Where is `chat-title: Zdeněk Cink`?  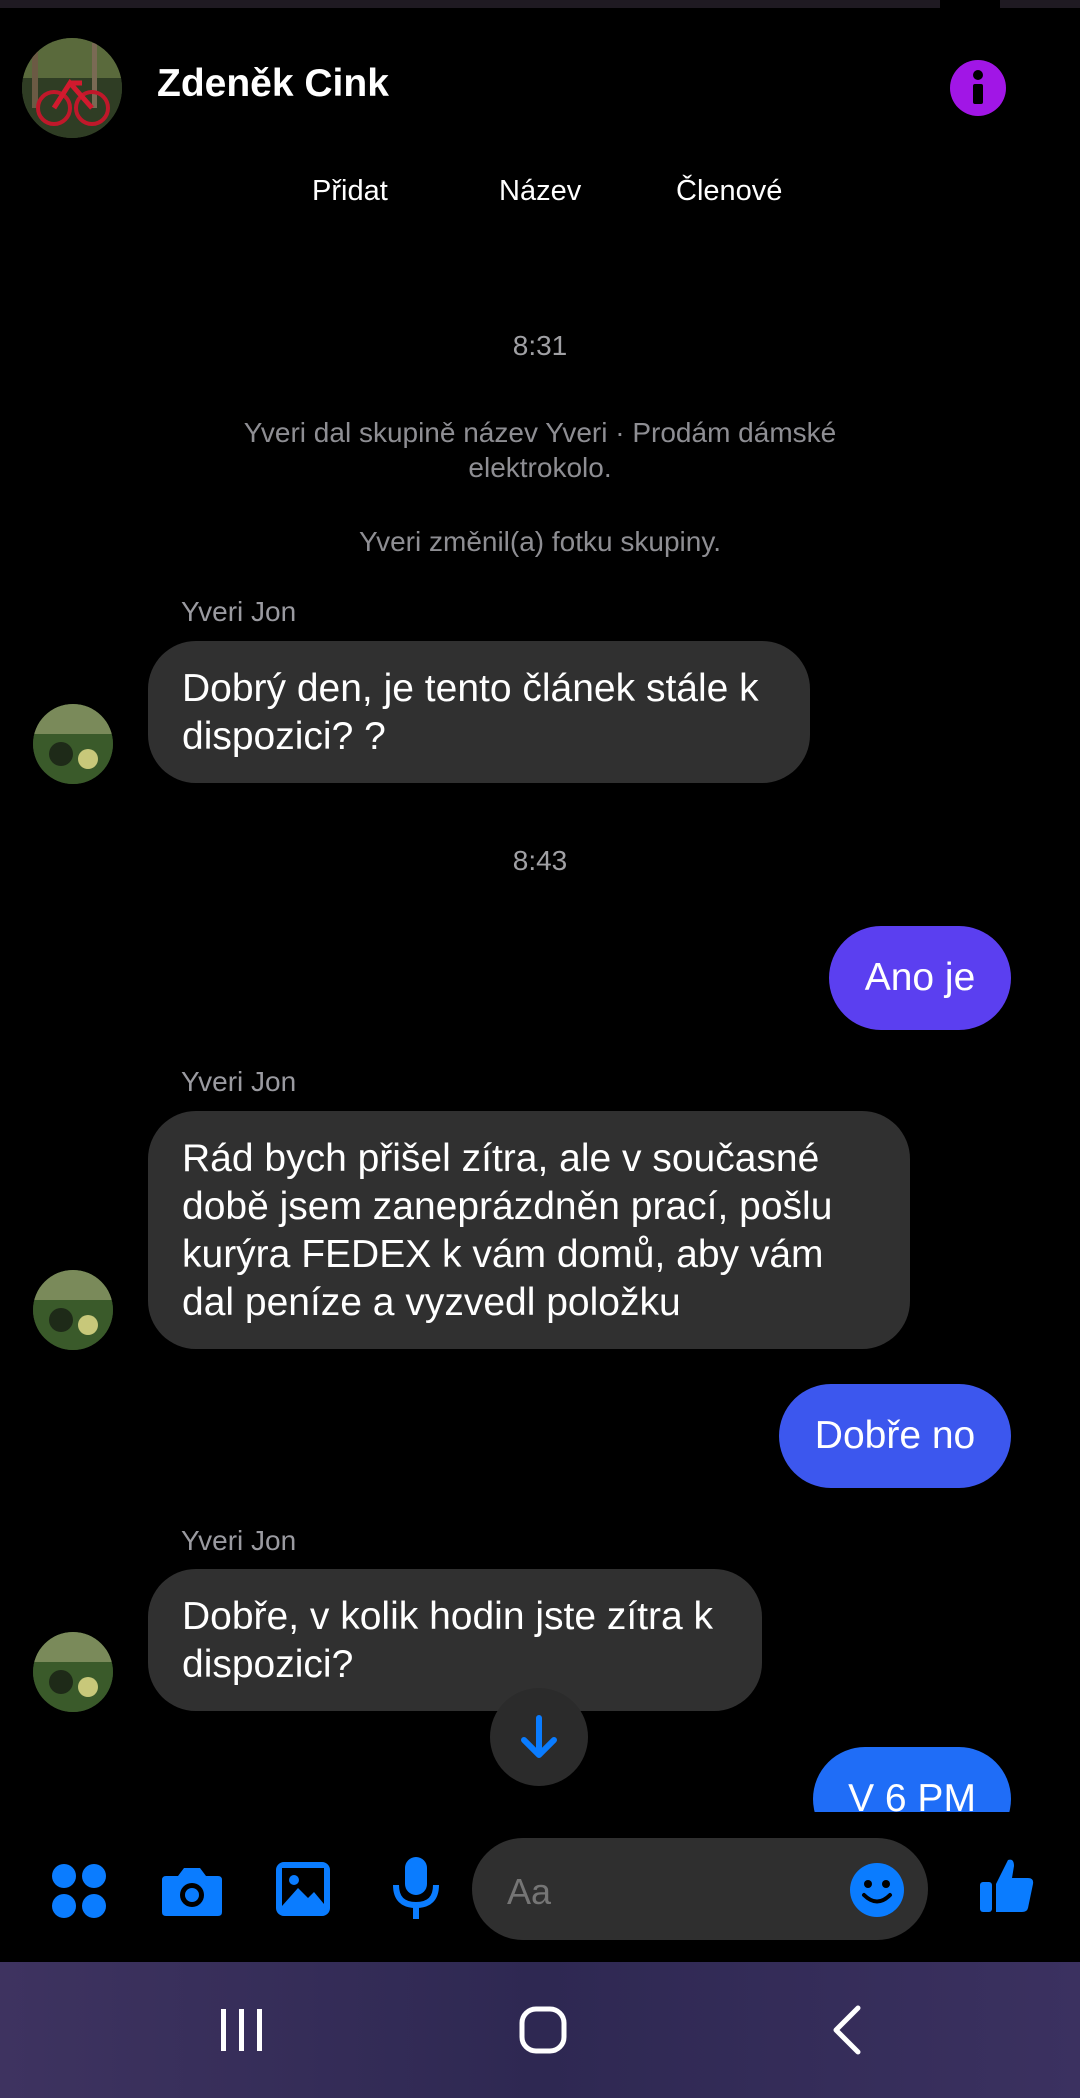 chat-title: Zdeněk Cink is located at coordinates (273, 84).